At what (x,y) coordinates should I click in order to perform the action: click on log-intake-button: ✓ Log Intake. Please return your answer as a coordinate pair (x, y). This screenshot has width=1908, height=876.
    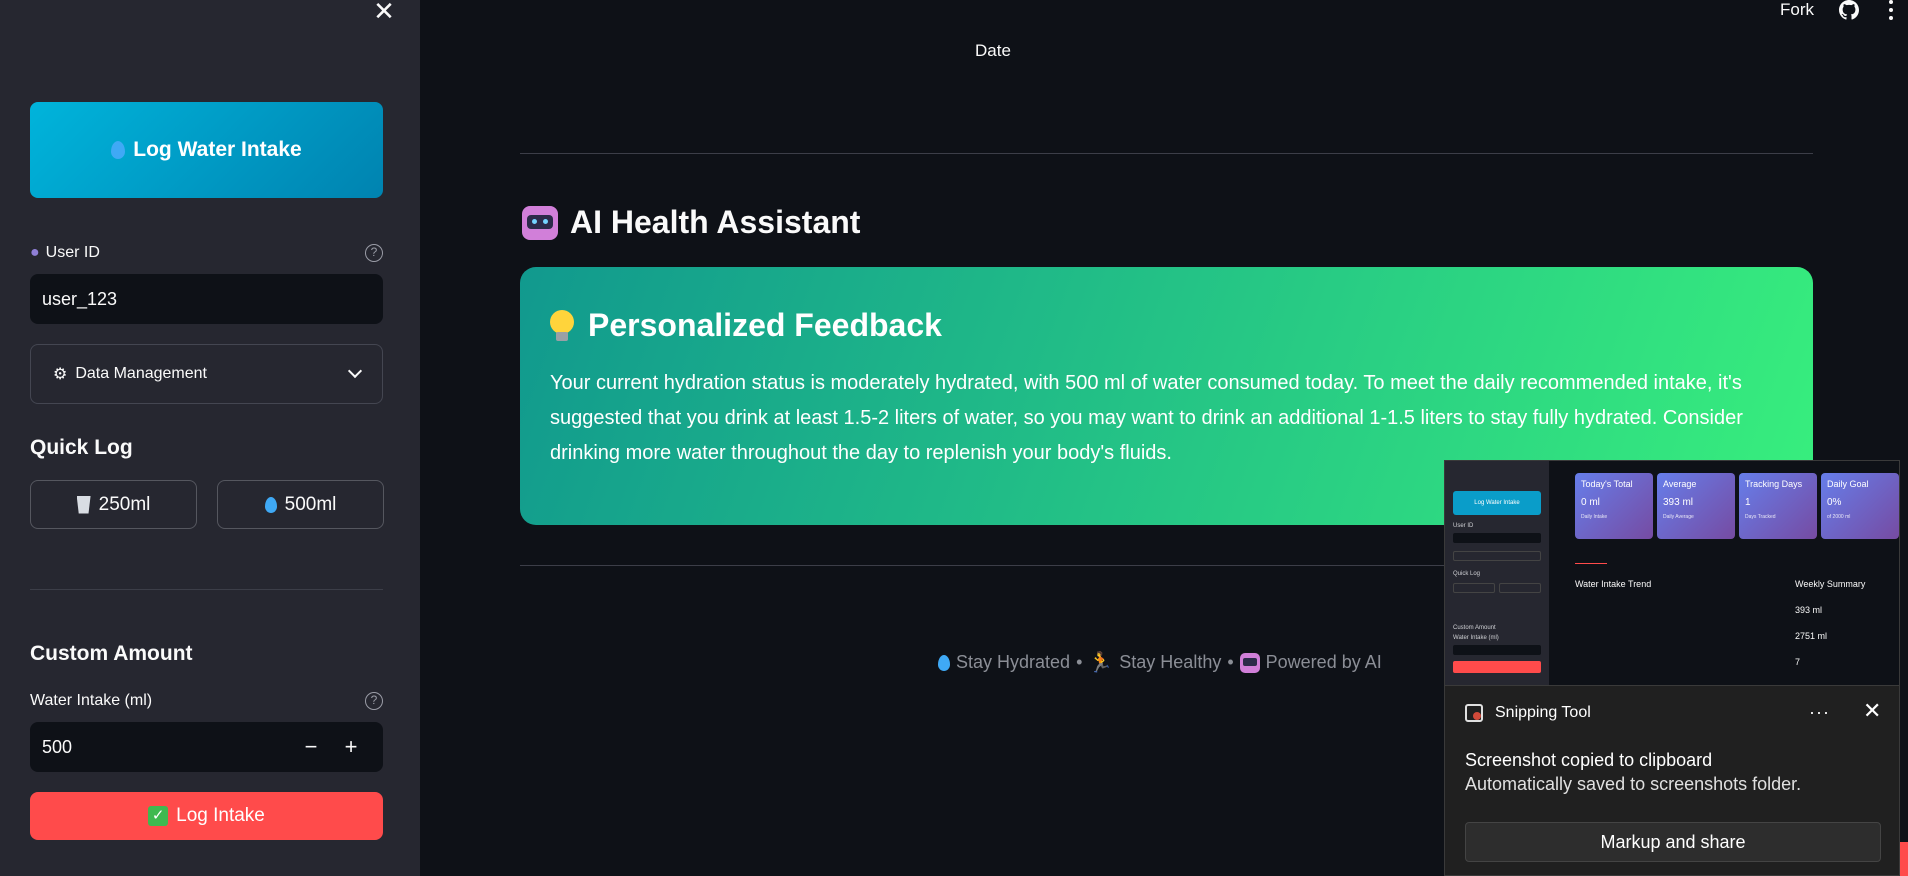
    Looking at the image, I should click on (206, 816).